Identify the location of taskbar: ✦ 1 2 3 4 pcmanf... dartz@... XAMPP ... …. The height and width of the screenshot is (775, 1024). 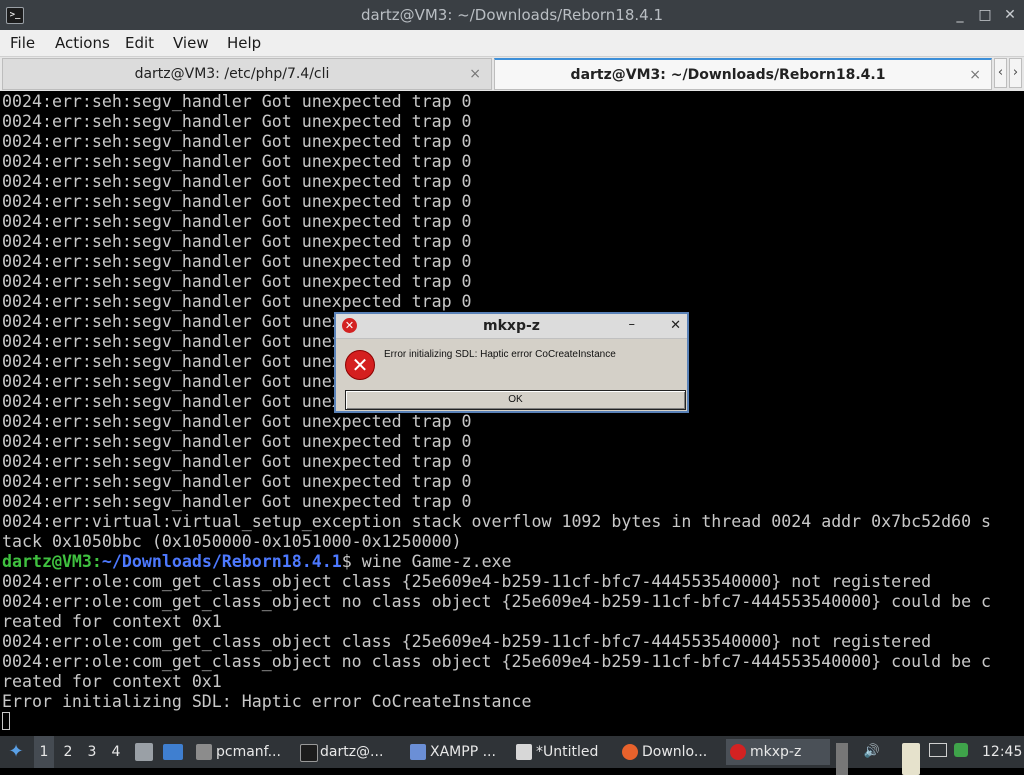
(512, 755).